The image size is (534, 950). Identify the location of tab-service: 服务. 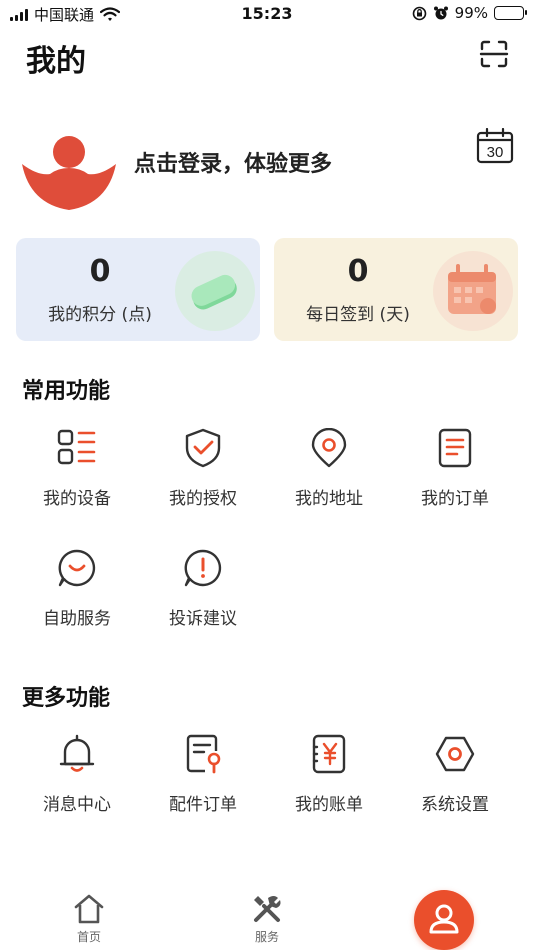
(267, 918).